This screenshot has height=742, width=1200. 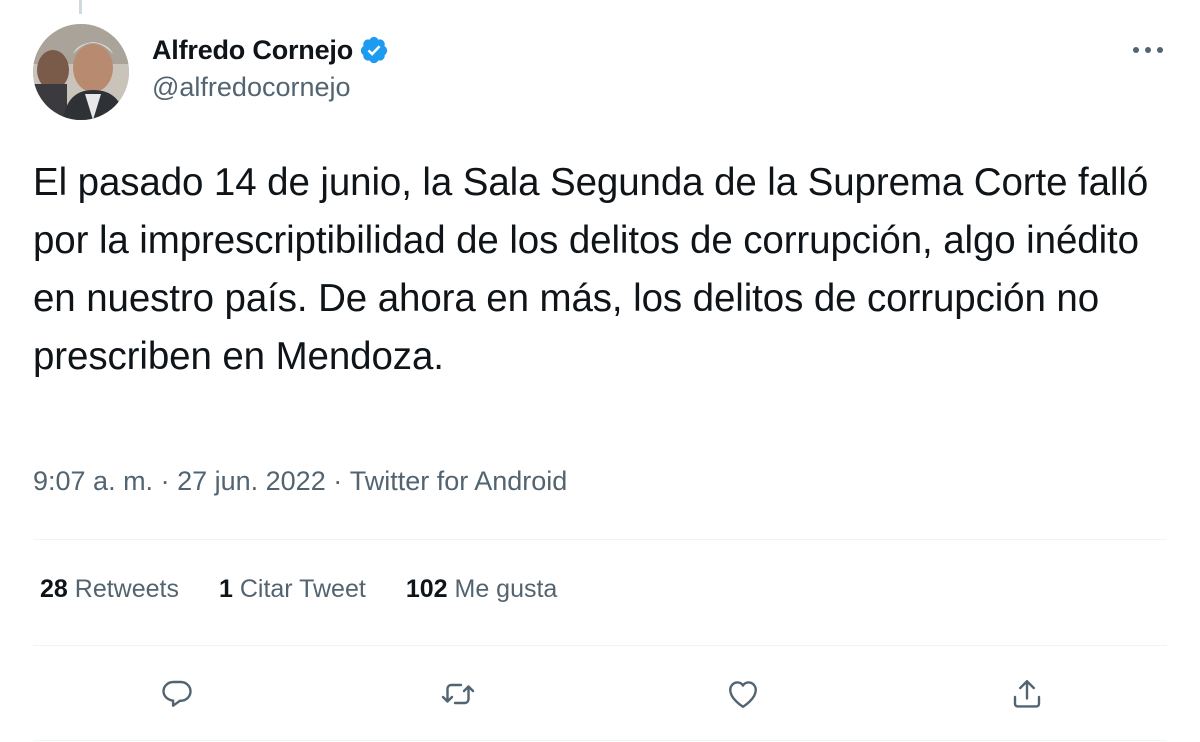 I want to click on tweet-stats: 28 Retweets 1 Citar Tweet 102 Me gusta, so click(x=298, y=589).